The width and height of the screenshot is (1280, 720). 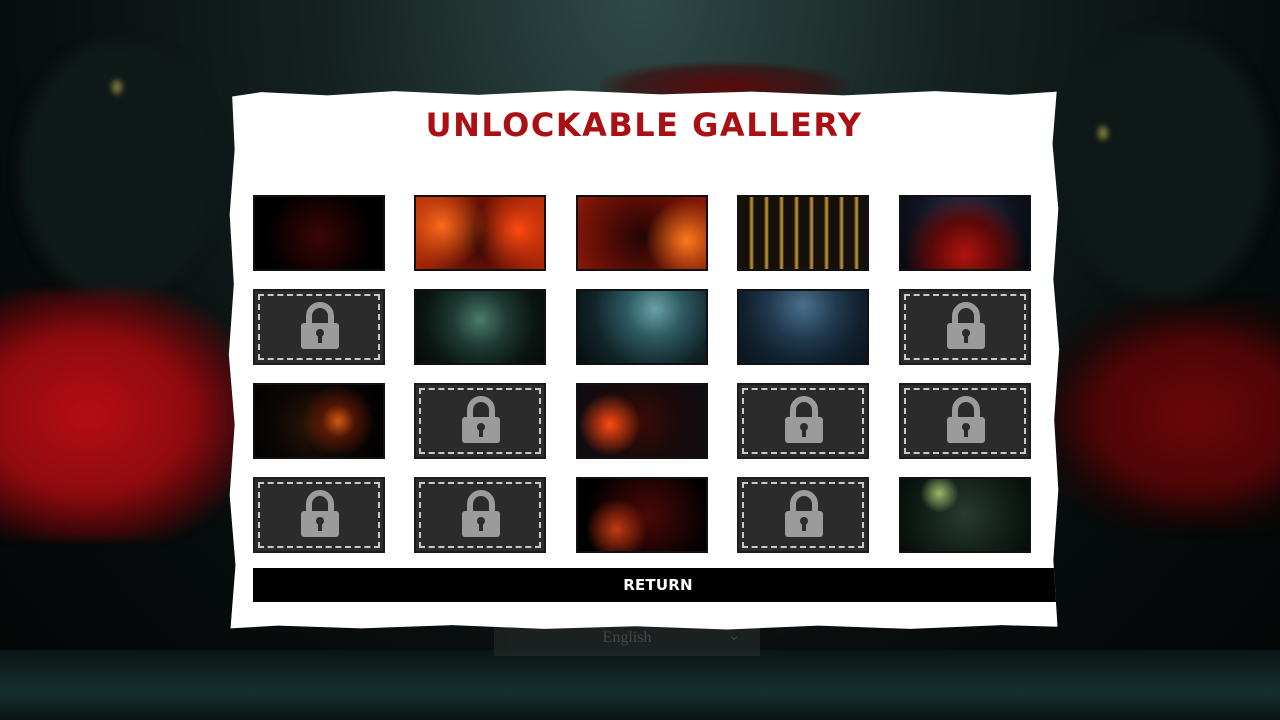 I want to click on gallery-tile-golden-hall-corridor, so click(x=803, y=233).